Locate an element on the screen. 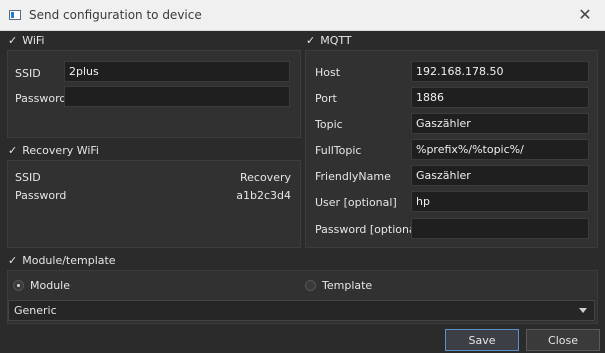 Image resolution: width=605 pixels, height=353 pixels. recovery-wifi-group-header: ✓ Recovery WiFi is located at coordinates (53, 150).